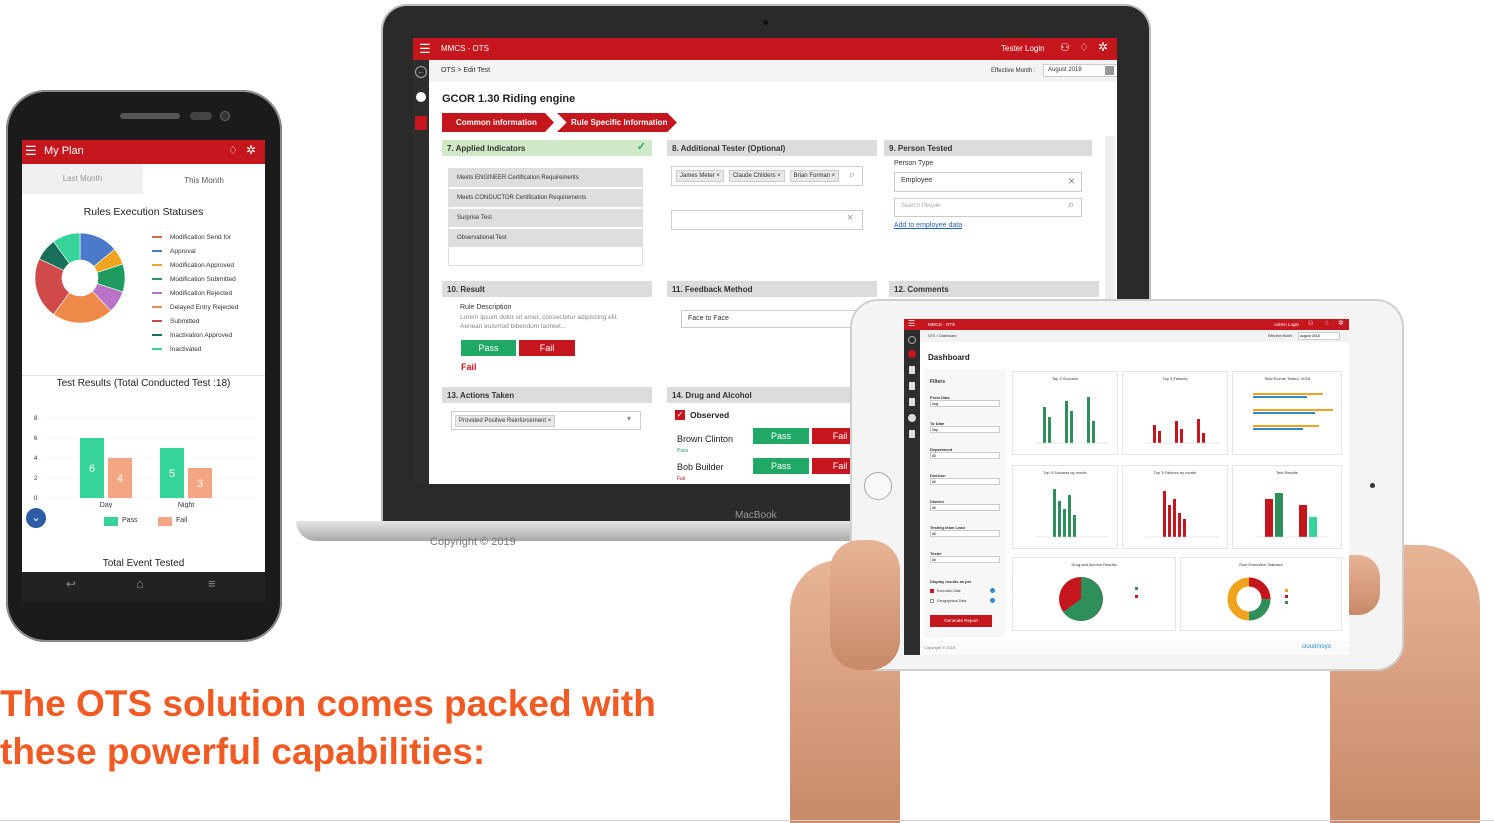 The image size is (1494, 823). Describe the element at coordinates (912, 340) in the screenshot. I see `back-icon` at that location.